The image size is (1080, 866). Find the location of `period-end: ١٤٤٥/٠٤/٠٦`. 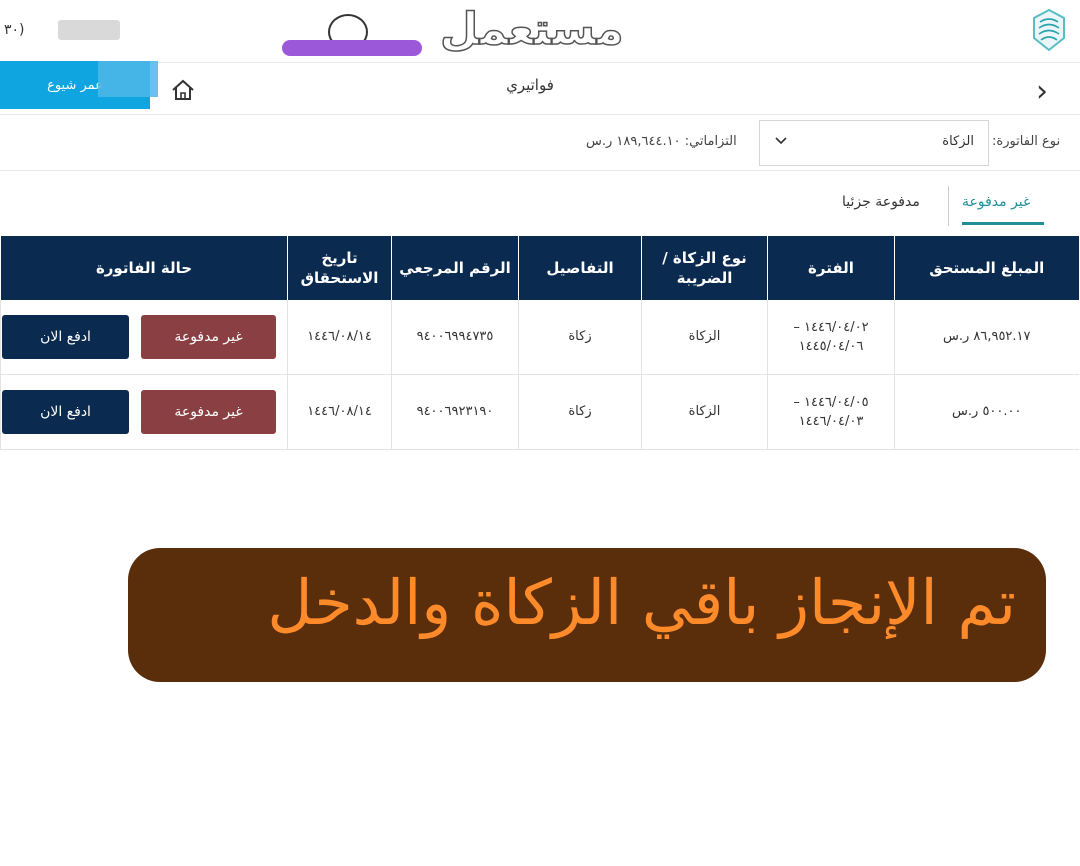

period-end: ١٤٤٥/٠٤/٠٦ is located at coordinates (831, 346).